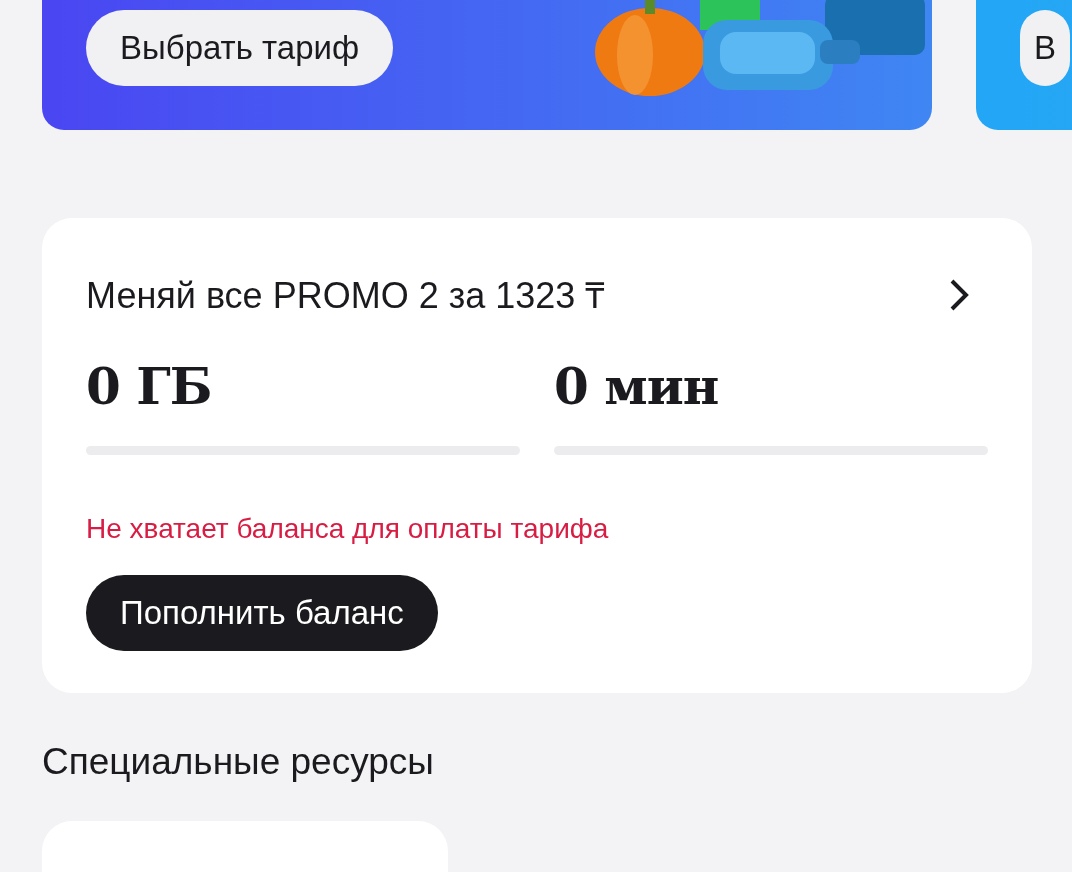 This screenshot has height=872, width=1072. Describe the element at coordinates (348, 529) in the screenshot. I see `balance-warning: Не хватает баланса для оплаты тарифа` at that location.